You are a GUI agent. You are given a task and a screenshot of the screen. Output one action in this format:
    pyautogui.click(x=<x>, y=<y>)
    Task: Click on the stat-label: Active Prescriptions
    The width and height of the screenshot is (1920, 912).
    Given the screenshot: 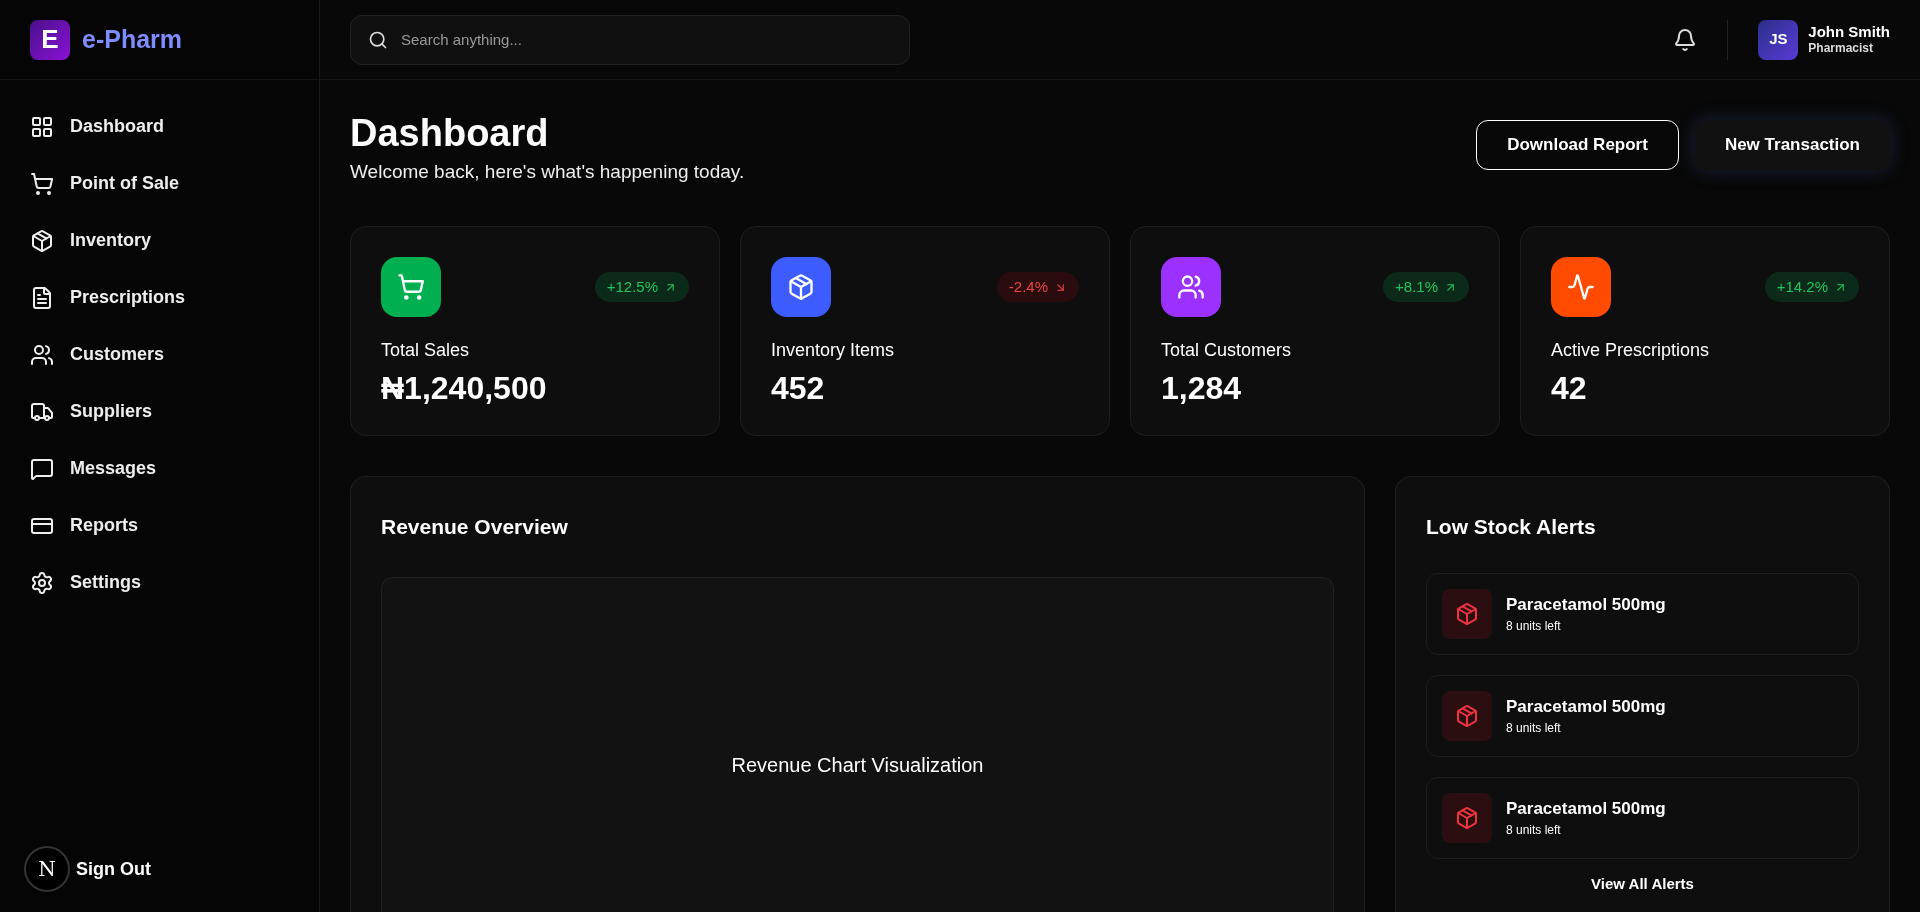 What is the action you would take?
    pyautogui.click(x=1631, y=350)
    